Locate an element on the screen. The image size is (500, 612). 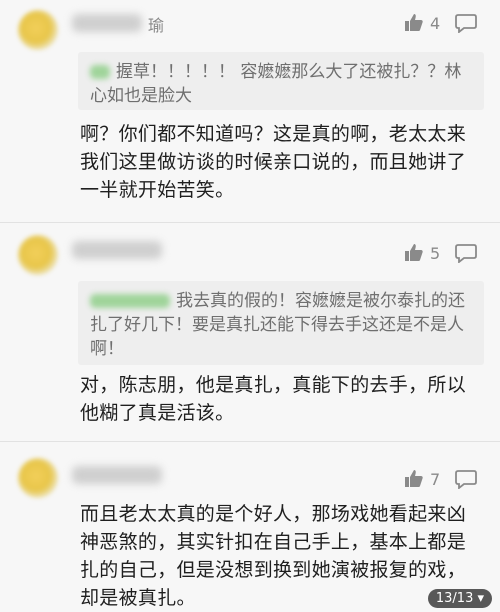
like-count: 4 is located at coordinates (435, 23).